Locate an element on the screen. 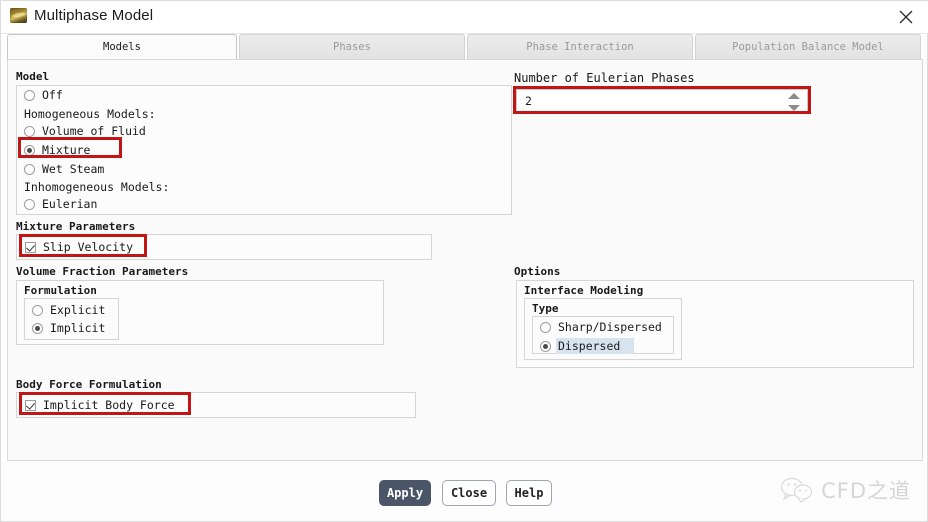 Image resolution: width=928 pixels, height=522 pixels. type-title: Type is located at coordinates (545, 308).